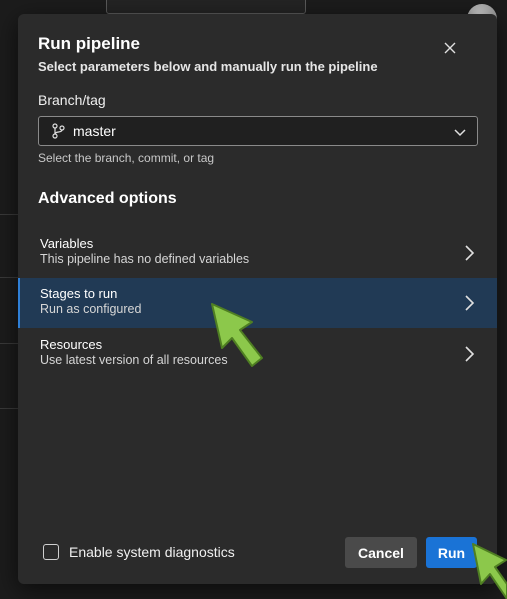 The image size is (507, 599). What do you see at coordinates (257, 303) in the screenshot?
I see `option-stages-to-run: Stages to run Run as configured` at bounding box center [257, 303].